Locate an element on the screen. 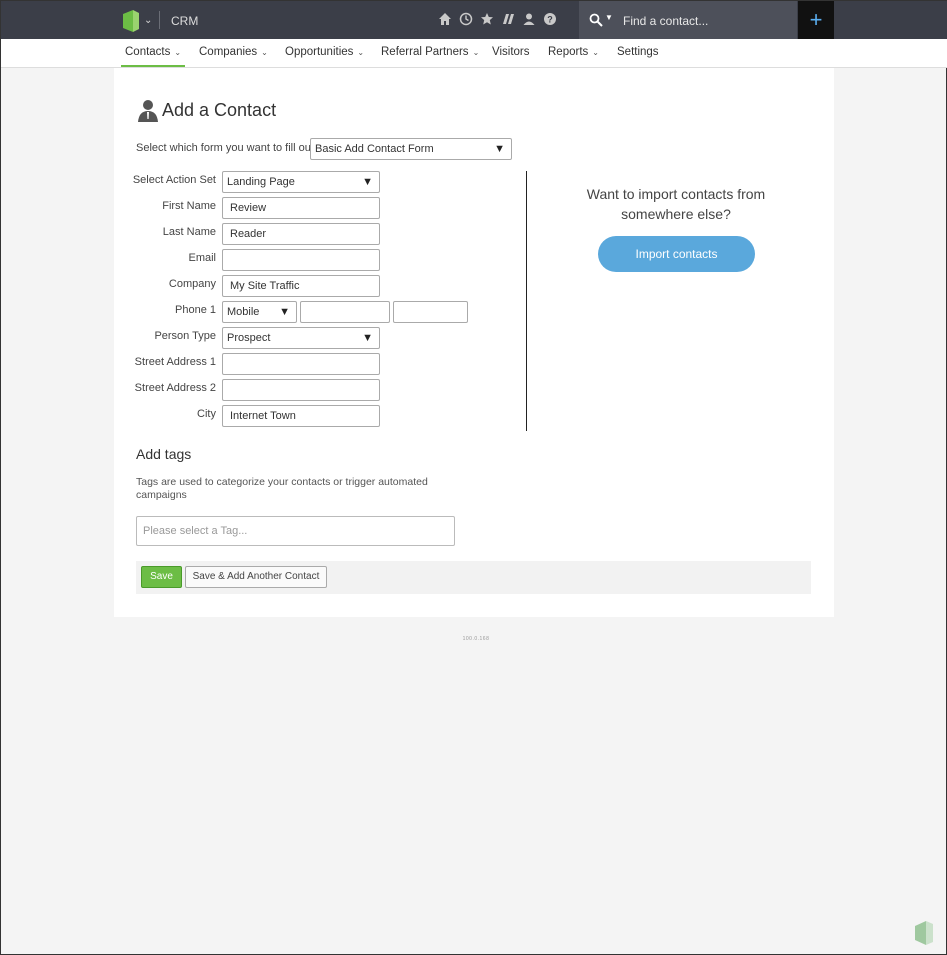 This screenshot has width=947, height=955. tags-heading: Add tags is located at coordinates (164, 454).